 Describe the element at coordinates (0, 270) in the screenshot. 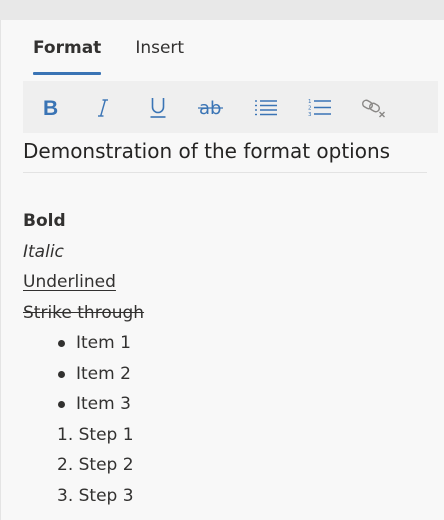

I see `panel-left-border` at that location.